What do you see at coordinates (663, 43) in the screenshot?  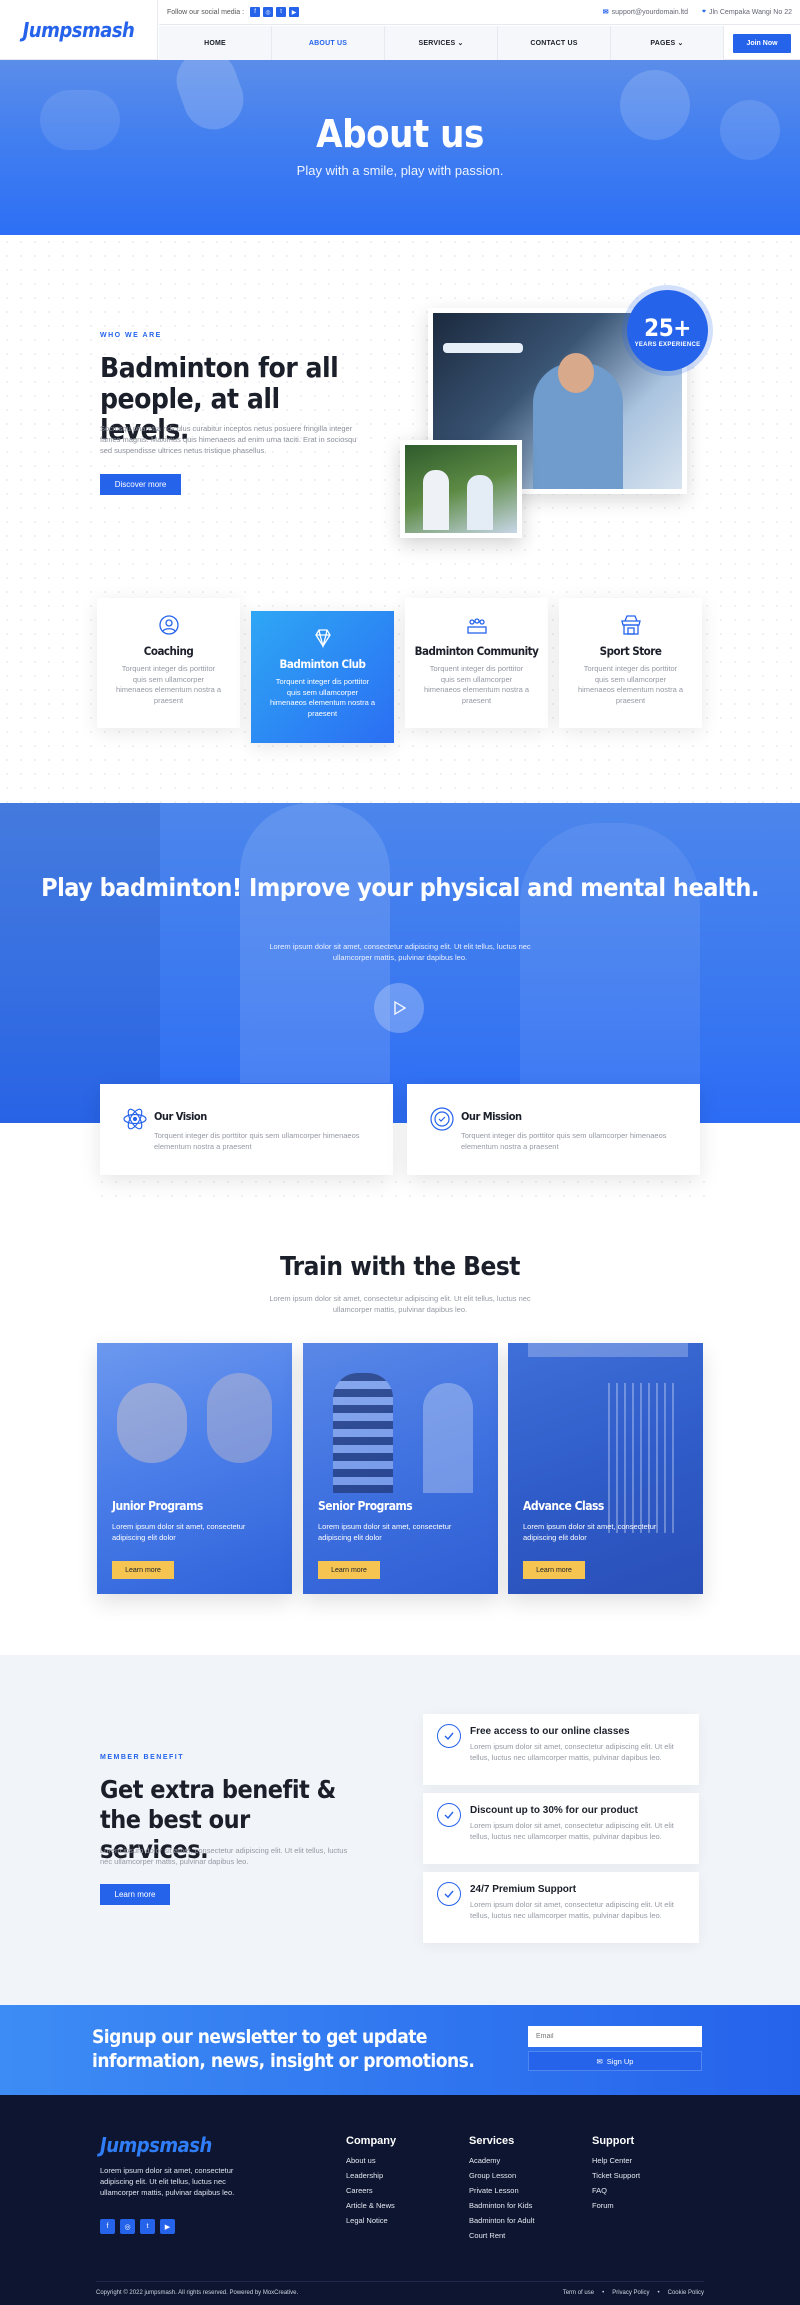 I see `nav-pages-label: PAGES` at bounding box center [663, 43].